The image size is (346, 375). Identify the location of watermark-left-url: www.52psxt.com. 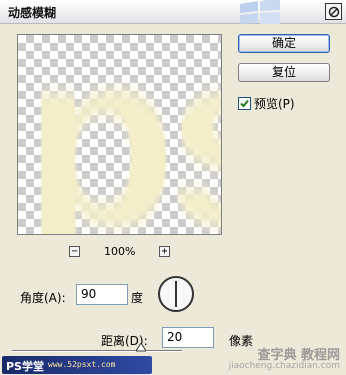
(82, 364).